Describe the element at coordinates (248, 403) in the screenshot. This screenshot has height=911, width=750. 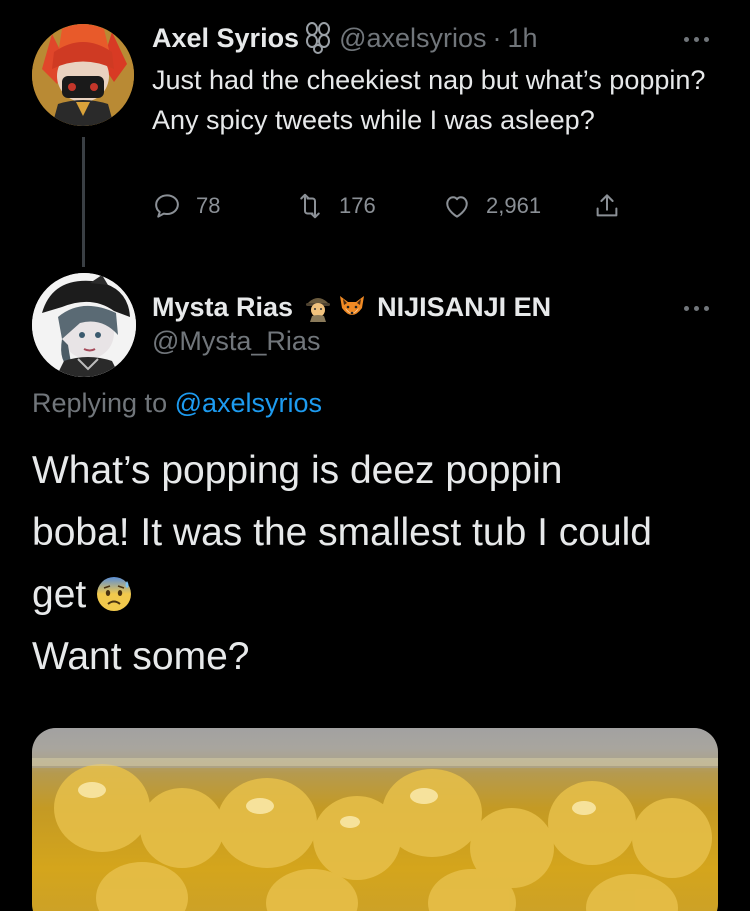
I see `mention-link: @axelsyrios` at that location.